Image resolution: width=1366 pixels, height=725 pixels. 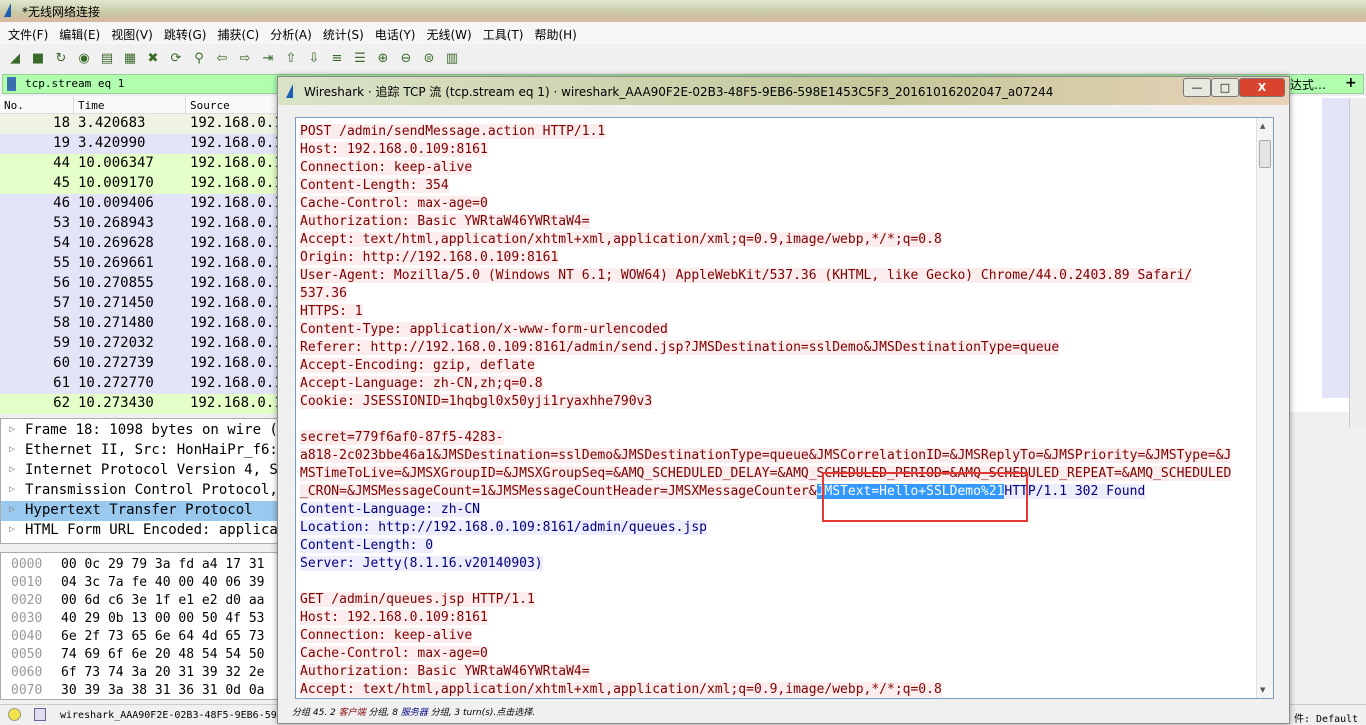 What do you see at coordinates (141, 224) in the screenshot?
I see `table-row: 53 10.268943 192.168.0.1` at bounding box center [141, 224].